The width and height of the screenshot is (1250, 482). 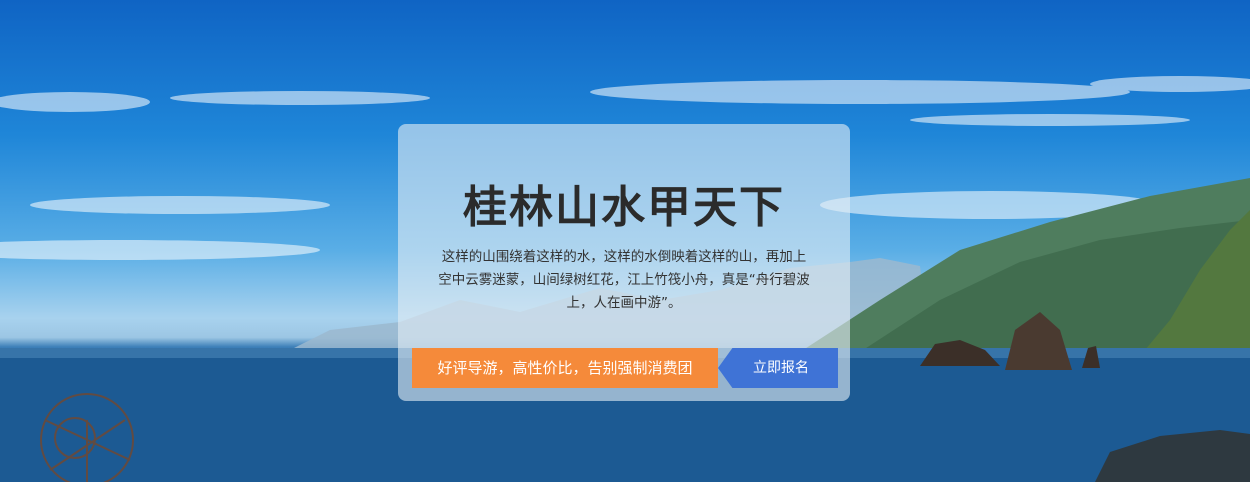 I want to click on page-title: 桂林山水甲天下, so click(x=624, y=207).